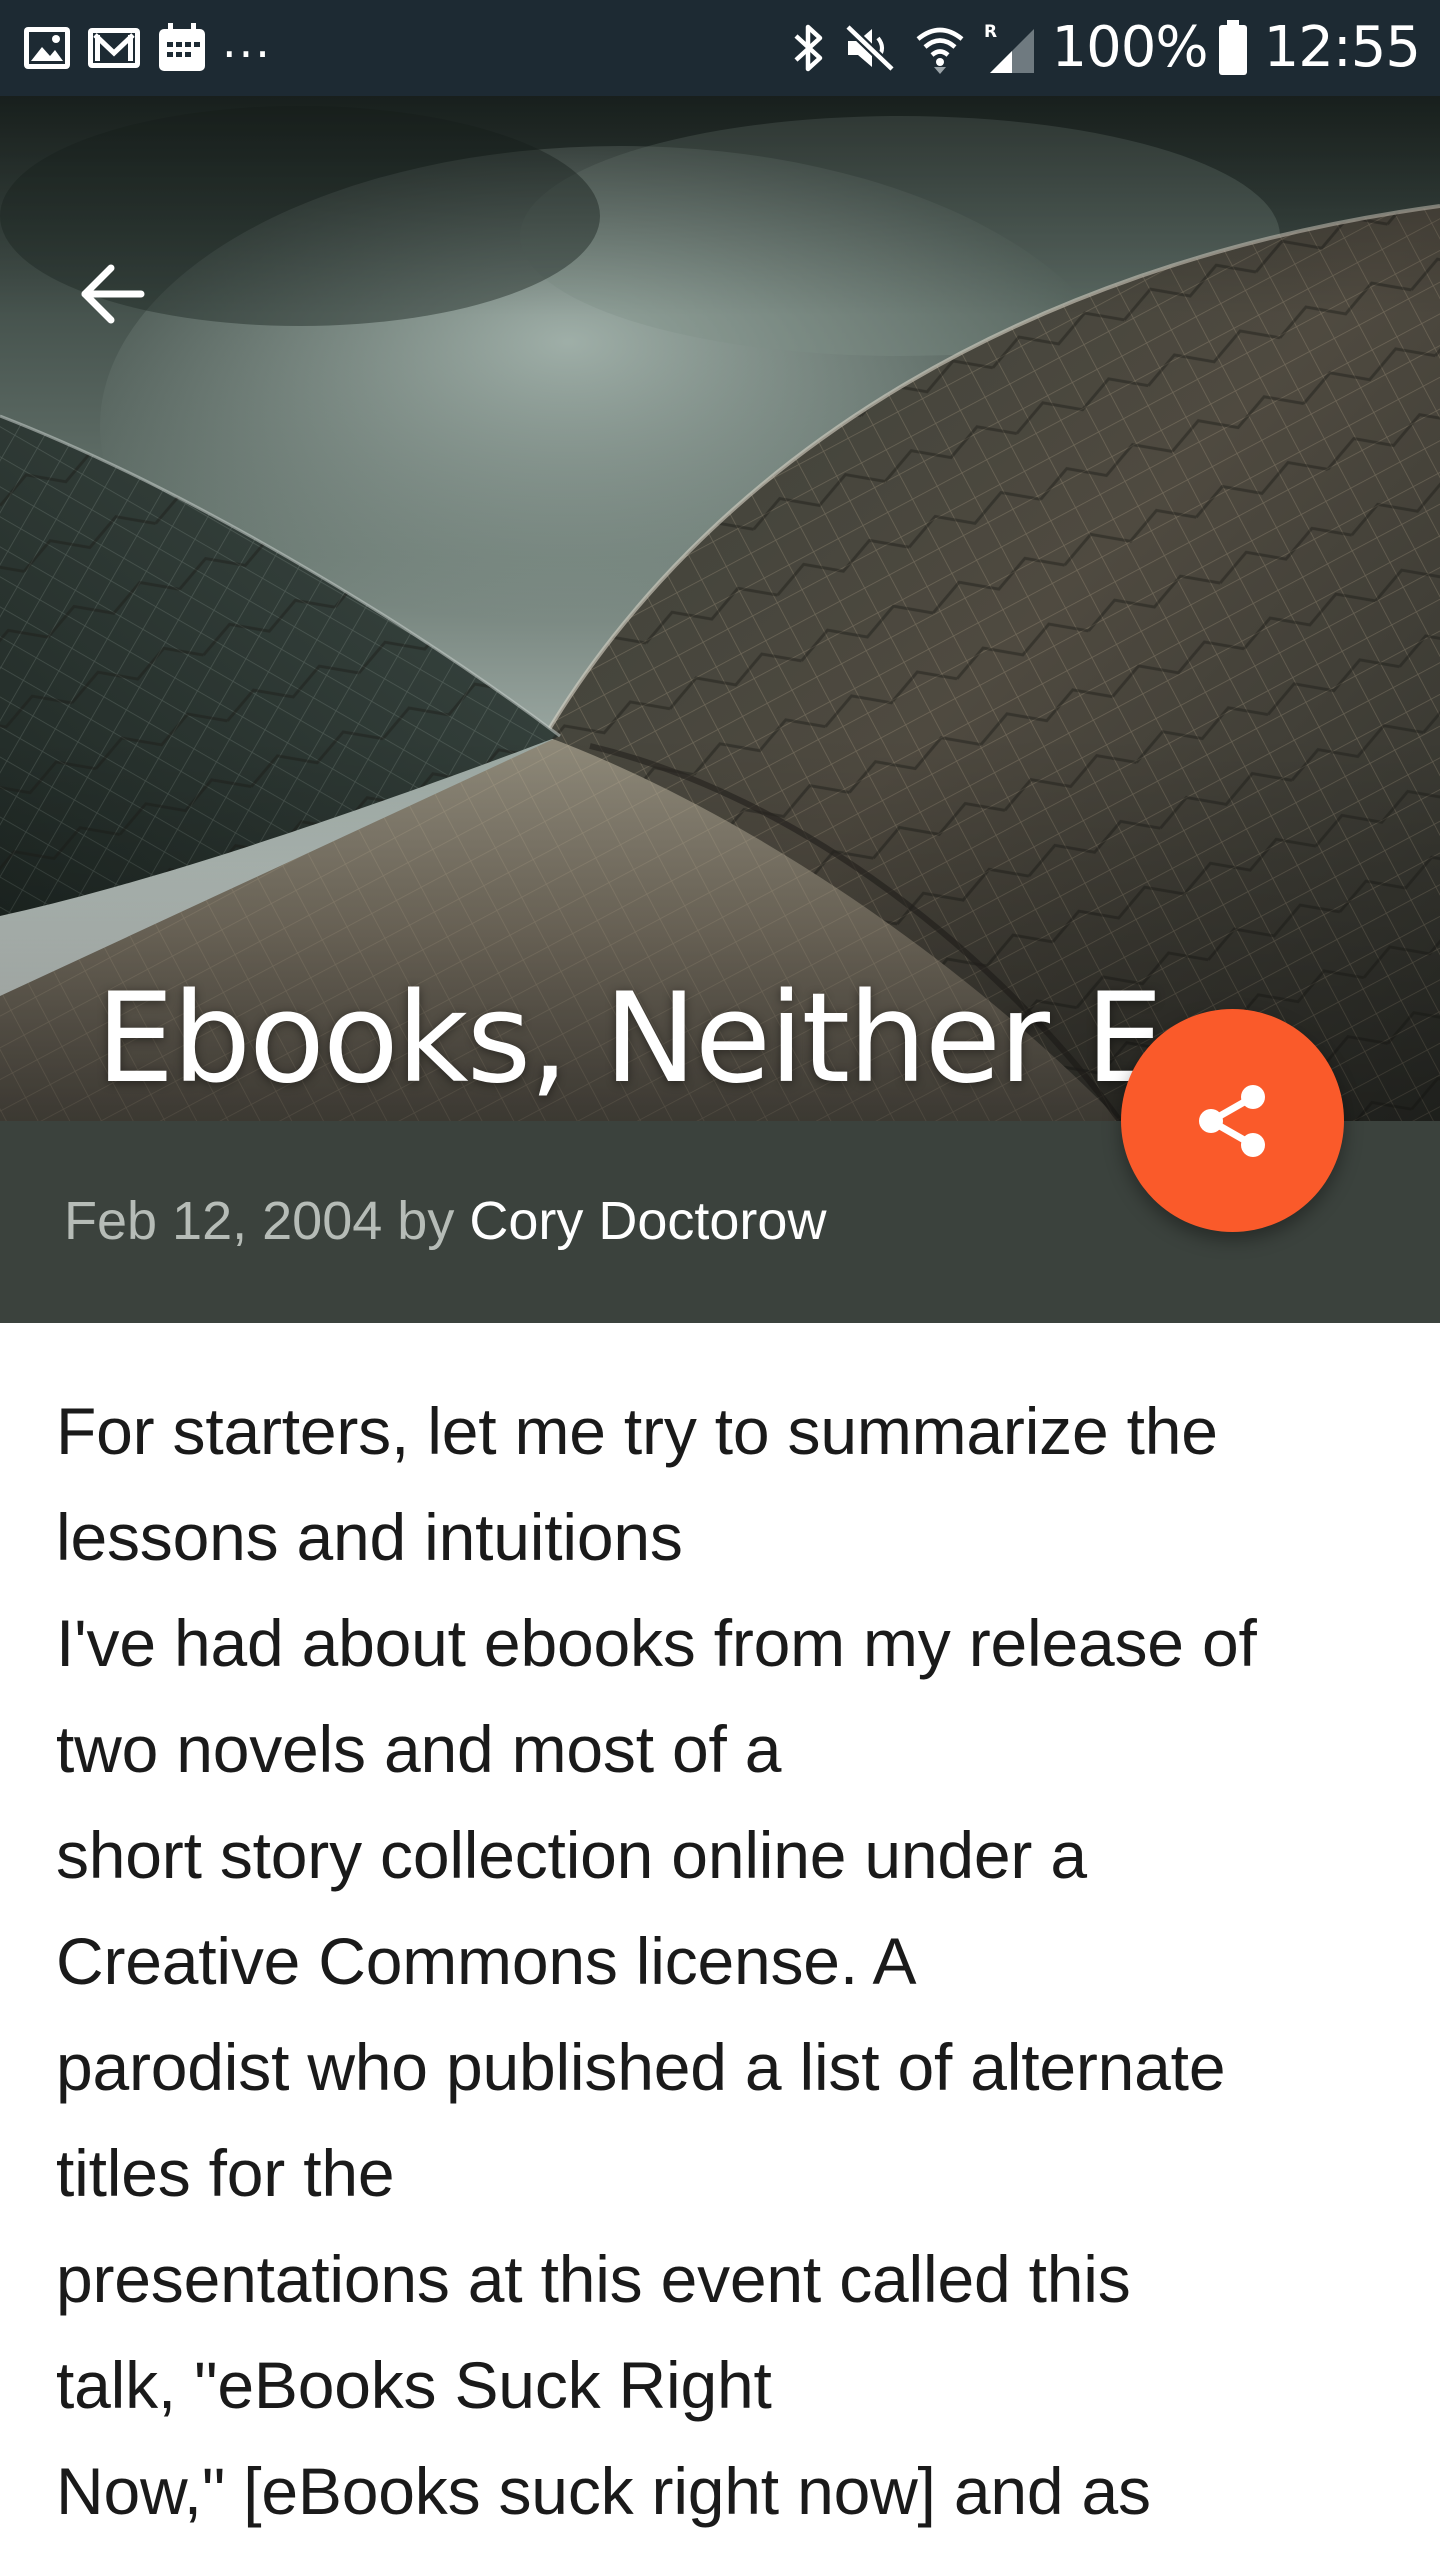 The image size is (1440, 2560). What do you see at coordinates (223, 1221) in the screenshot?
I see `publish-date: Feb 12, 2004` at bounding box center [223, 1221].